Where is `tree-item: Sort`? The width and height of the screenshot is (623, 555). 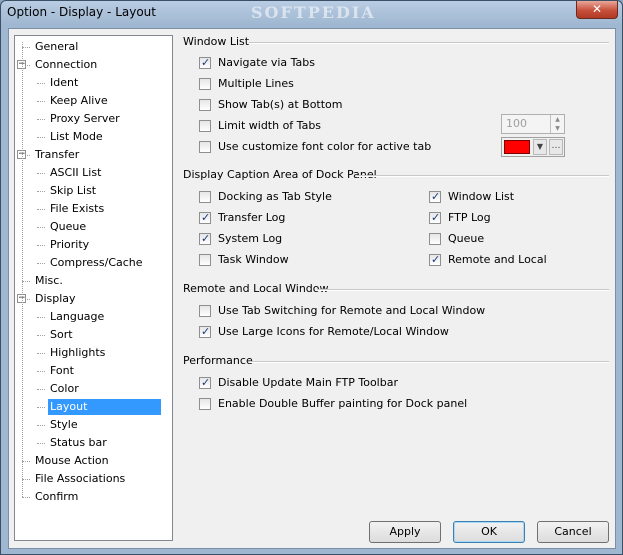 tree-item: Sort is located at coordinates (61, 335).